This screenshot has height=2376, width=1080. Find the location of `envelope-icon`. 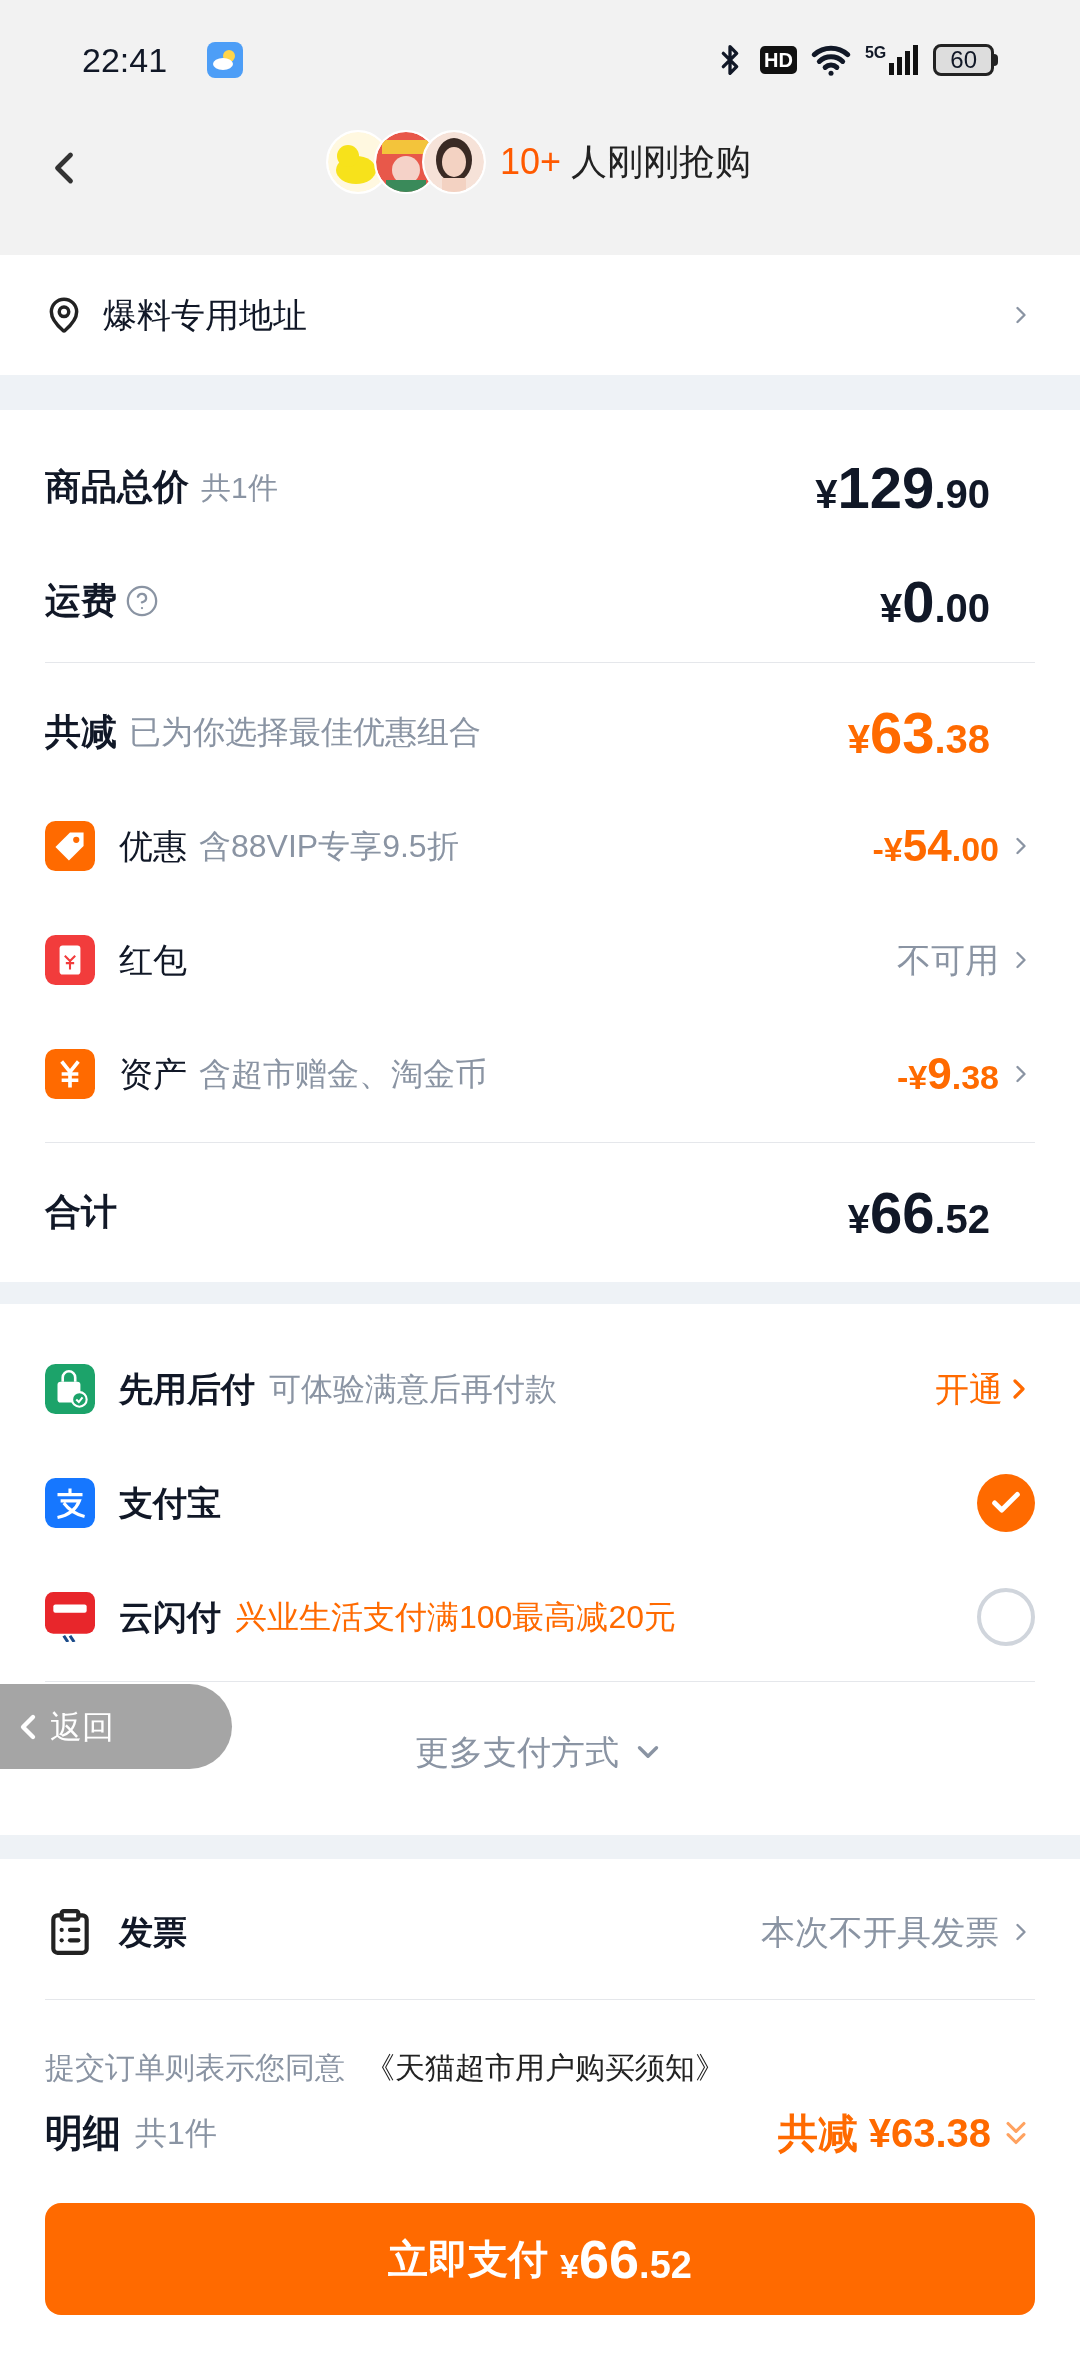

envelope-icon is located at coordinates (70, 960).